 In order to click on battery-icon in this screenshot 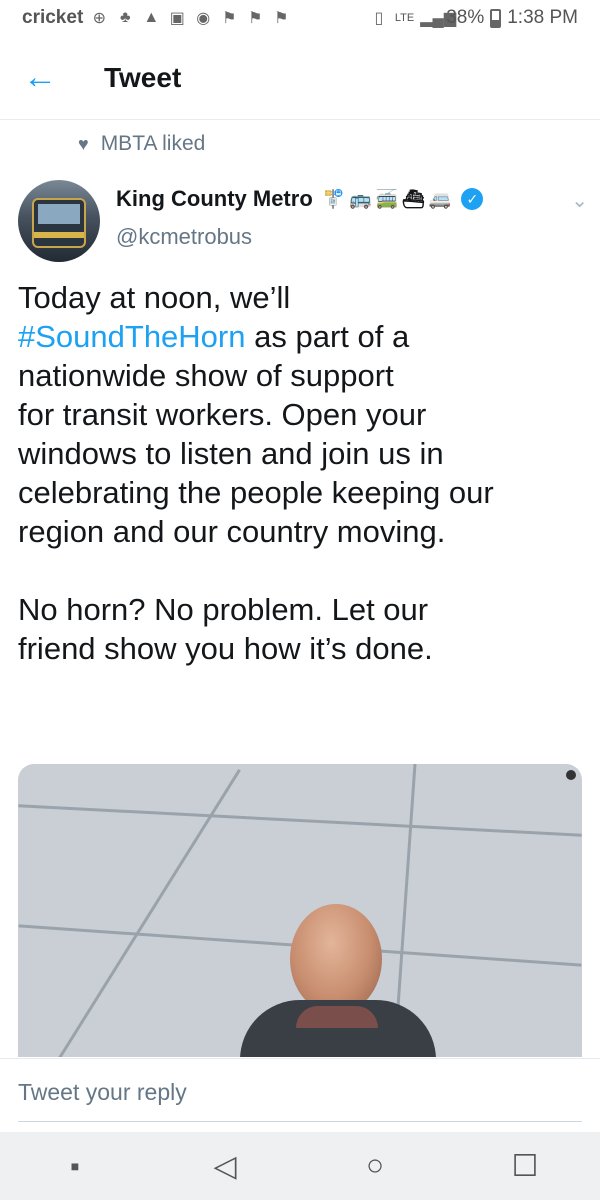, I will do `click(496, 18)`.